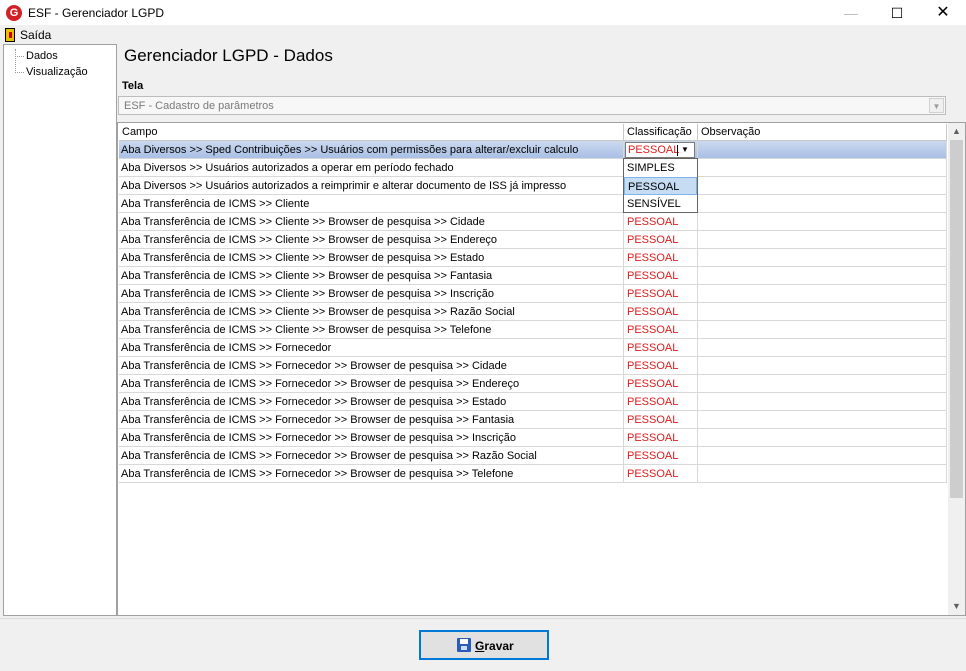  I want to click on scroll-down-arrow-icon: ▼, so click(956, 606).